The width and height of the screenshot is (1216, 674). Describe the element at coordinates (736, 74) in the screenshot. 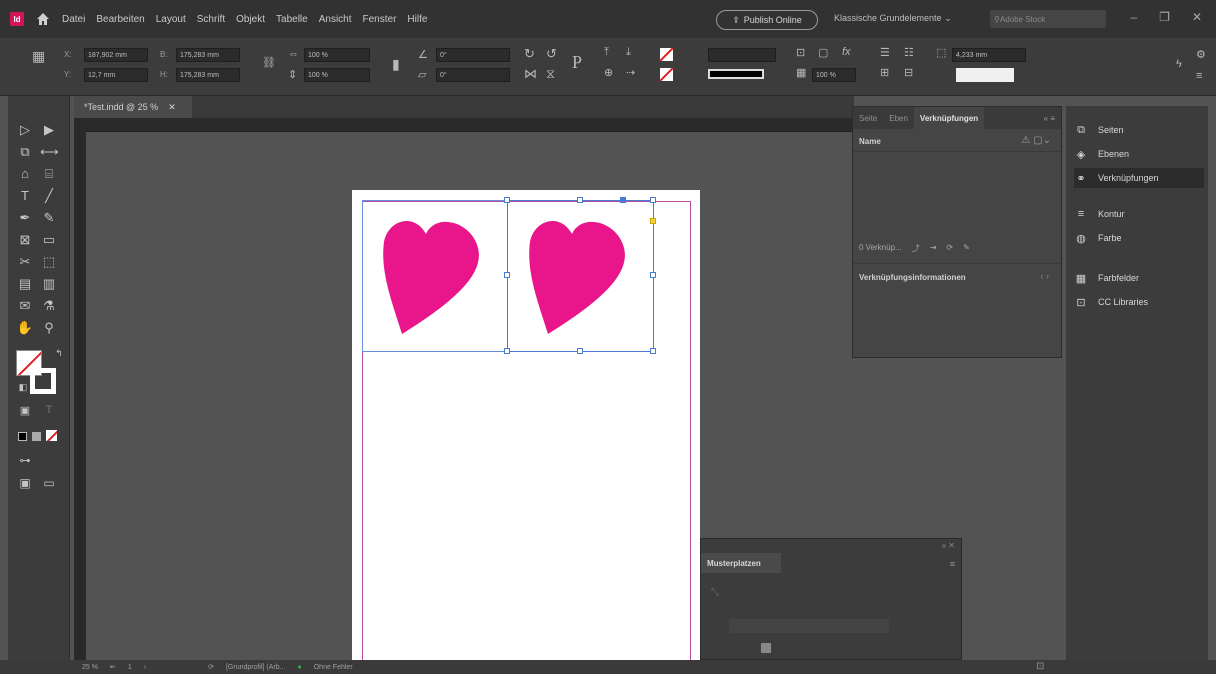

I see `stroke-type-swatch` at that location.